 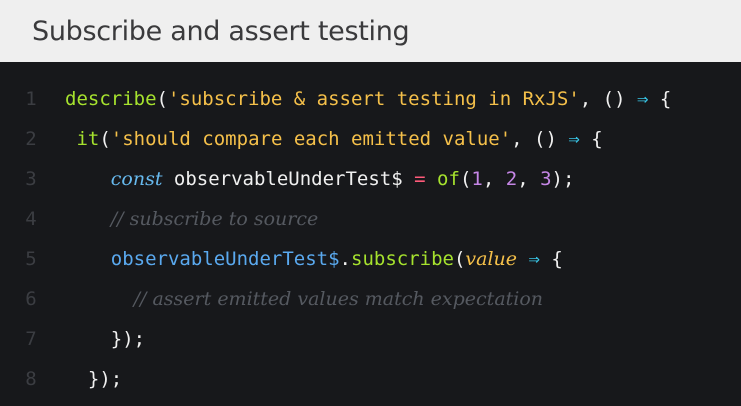 What do you see at coordinates (31, 379) in the screenshot?
I see `line-number: 8` at bounding box center [31, 379].